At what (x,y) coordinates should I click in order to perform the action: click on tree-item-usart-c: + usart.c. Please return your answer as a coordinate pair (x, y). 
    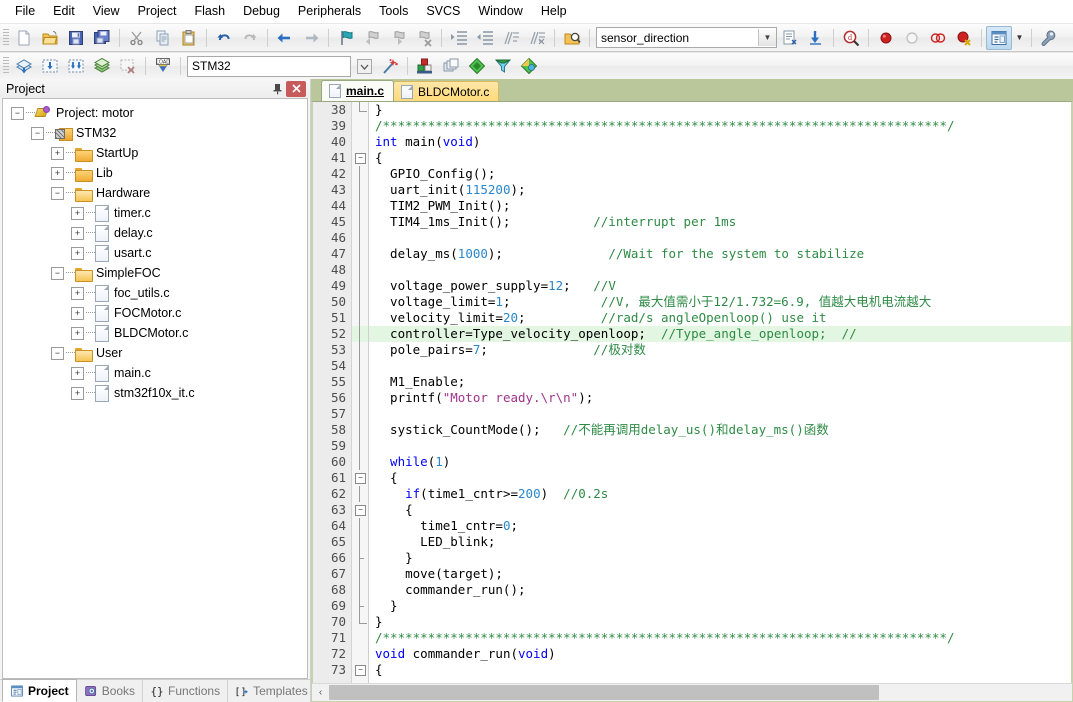
    Looking at the image, I should click on (155, 253).